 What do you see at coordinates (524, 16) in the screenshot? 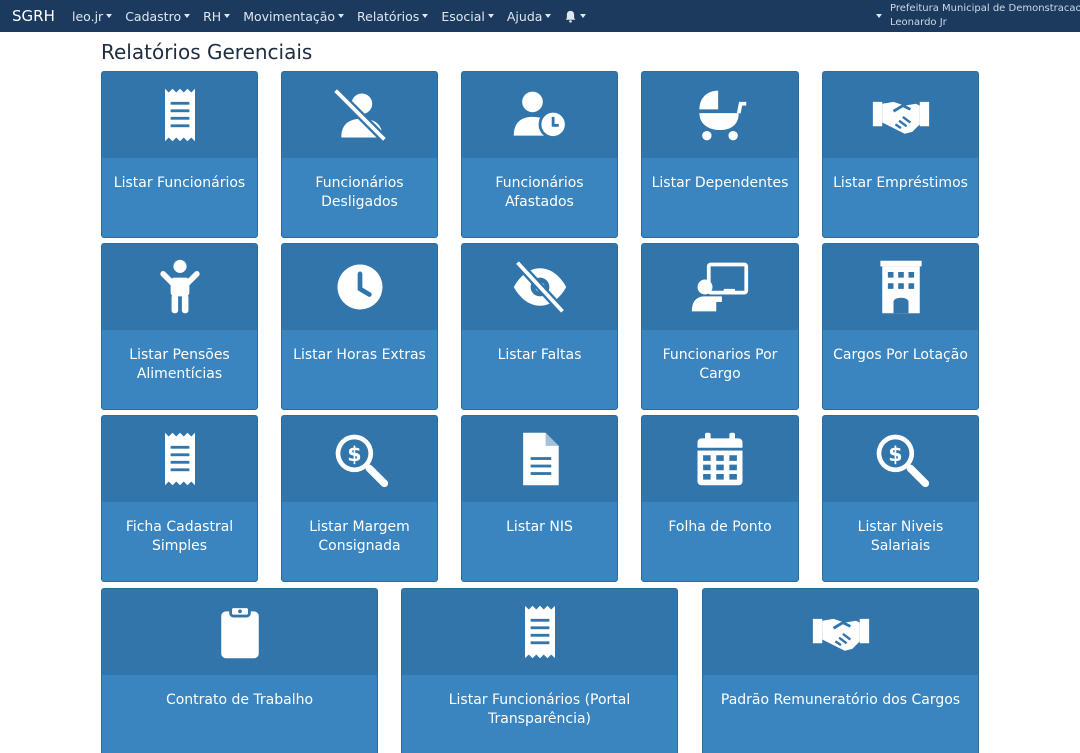
I see `menu-label: Ajuda` at bounding box center [524, 16].